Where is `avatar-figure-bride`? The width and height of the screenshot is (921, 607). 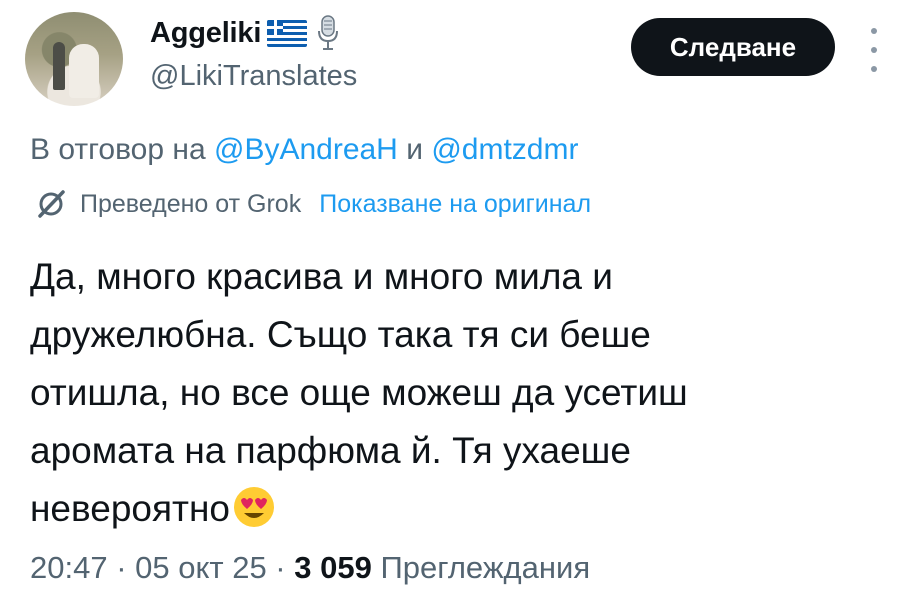
avatar-figure-bride is located at coordinates (84, 71).